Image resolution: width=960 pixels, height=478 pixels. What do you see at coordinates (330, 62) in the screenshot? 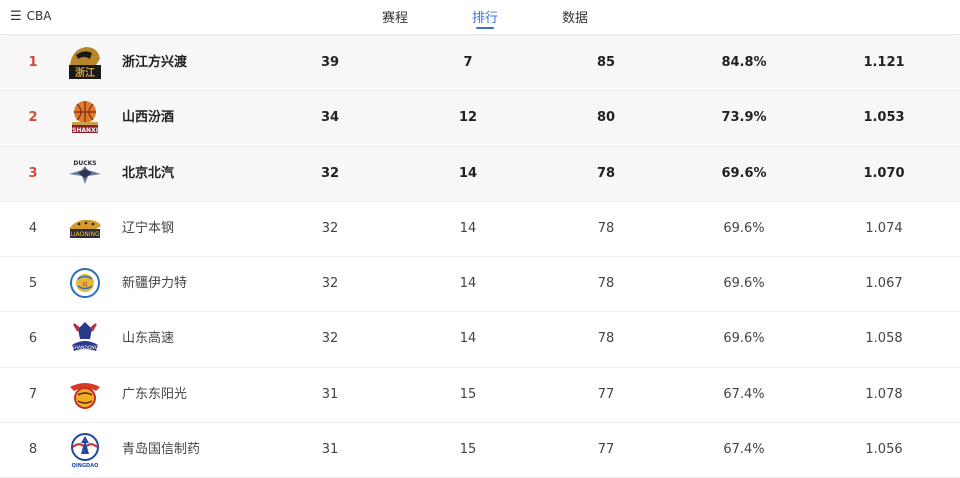
I see `wins-cell: 39` at bounding box center [330, 62].